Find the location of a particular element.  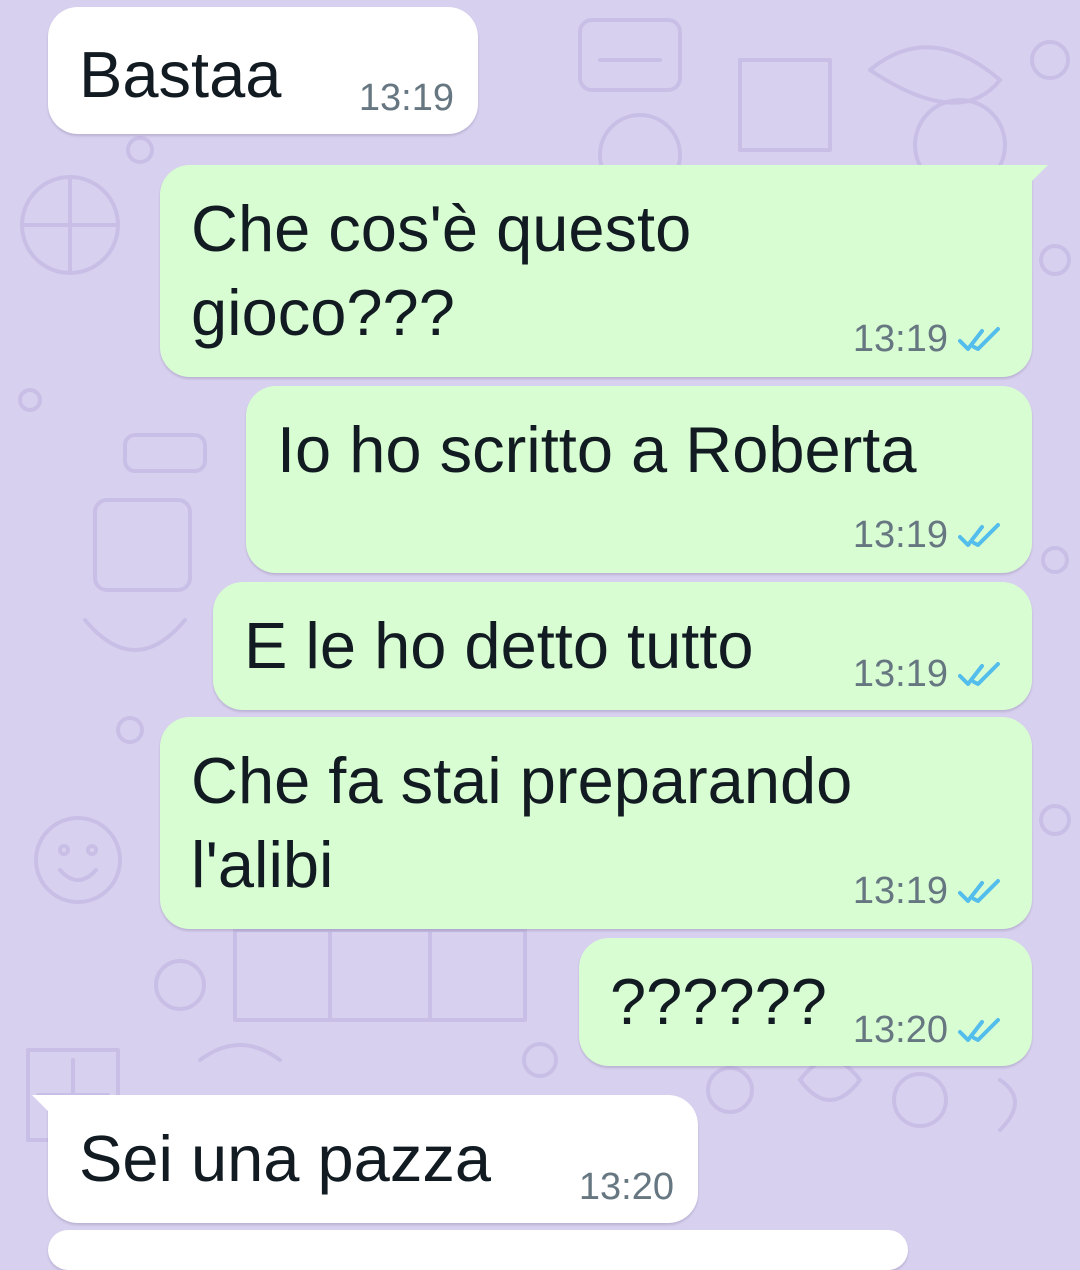

message-text: E le ho detto tutto is located at coordinates (499, 645).